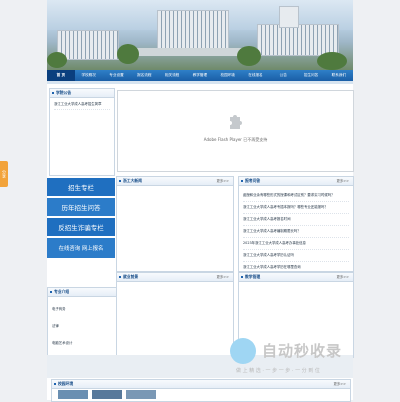 Image resolution: width=400 pixels, height=402 pixels. I want to click on nav-item-faq: 招生问答, so click(311, 75).